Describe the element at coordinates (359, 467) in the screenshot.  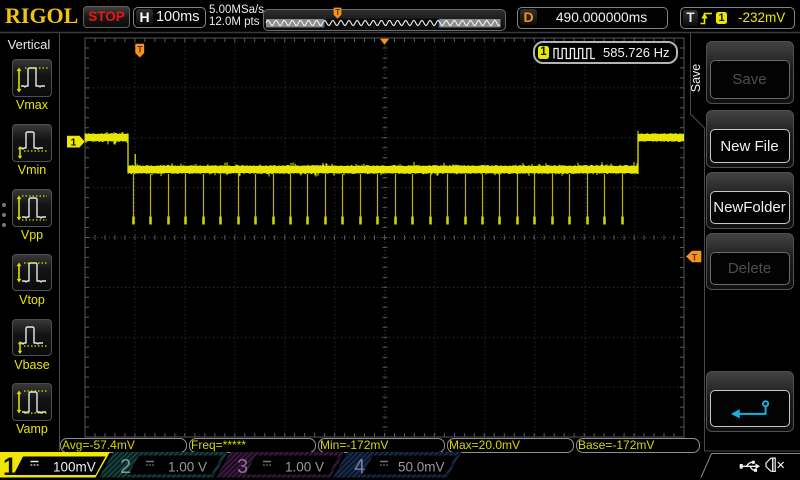
I see `svg-text: 4` at that location.